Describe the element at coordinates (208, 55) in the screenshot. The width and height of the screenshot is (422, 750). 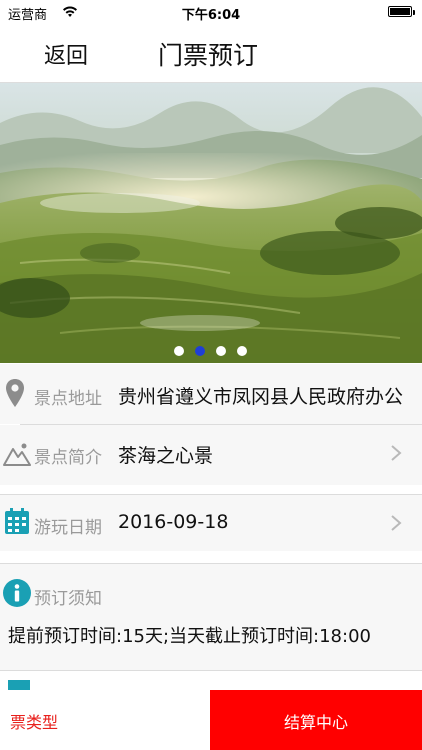
I see `page-title: 门票预订` at that location.